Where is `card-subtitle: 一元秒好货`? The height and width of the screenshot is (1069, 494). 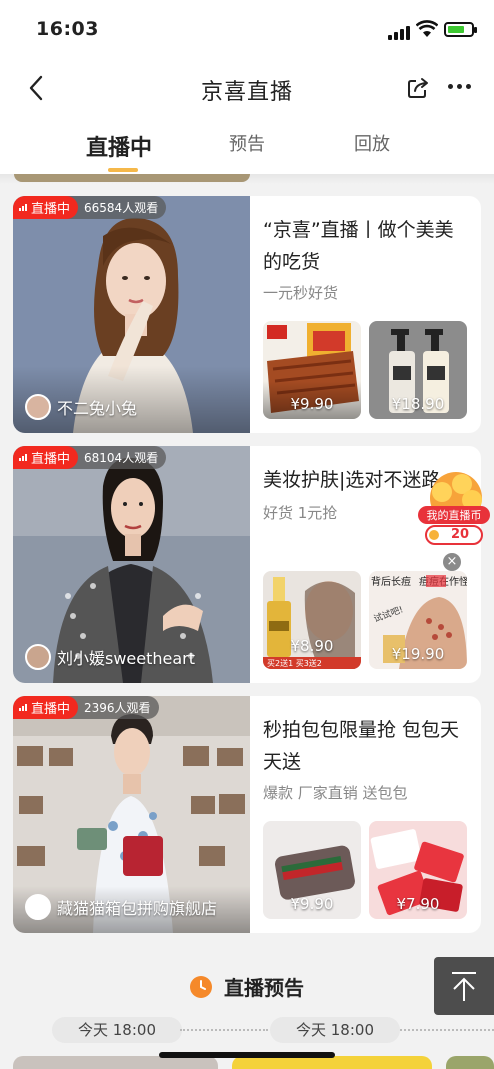 card-subtitle: 一元秒好货 is located at coordinates (301, 293).